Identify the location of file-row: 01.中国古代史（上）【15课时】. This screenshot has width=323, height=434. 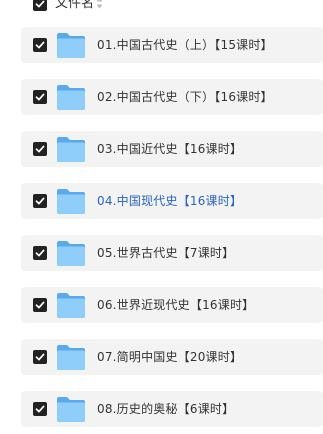
(172, 45).